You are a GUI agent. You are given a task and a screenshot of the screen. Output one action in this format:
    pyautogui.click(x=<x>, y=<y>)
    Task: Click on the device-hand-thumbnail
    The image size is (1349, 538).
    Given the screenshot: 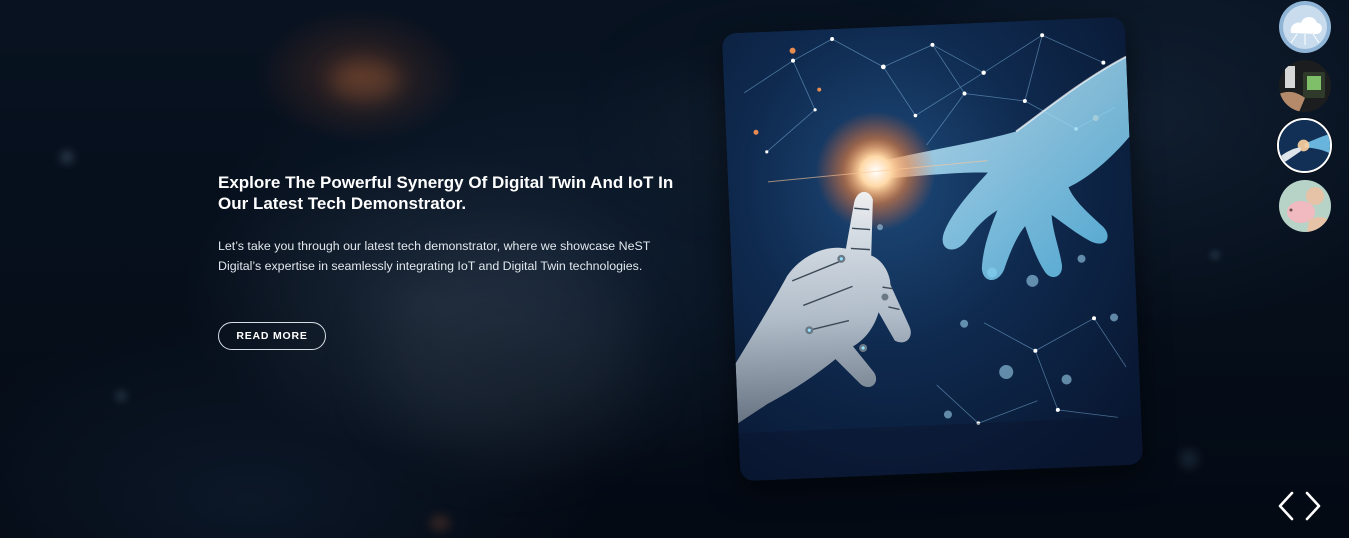 What is the action you would take?
    pyautogui.click(x=1305, y=86)
    